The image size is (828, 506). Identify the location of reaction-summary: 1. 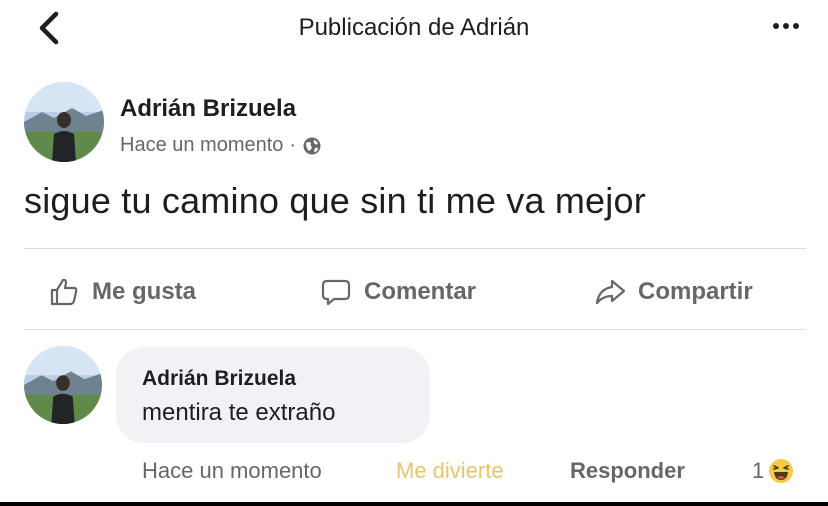
(773, 471).